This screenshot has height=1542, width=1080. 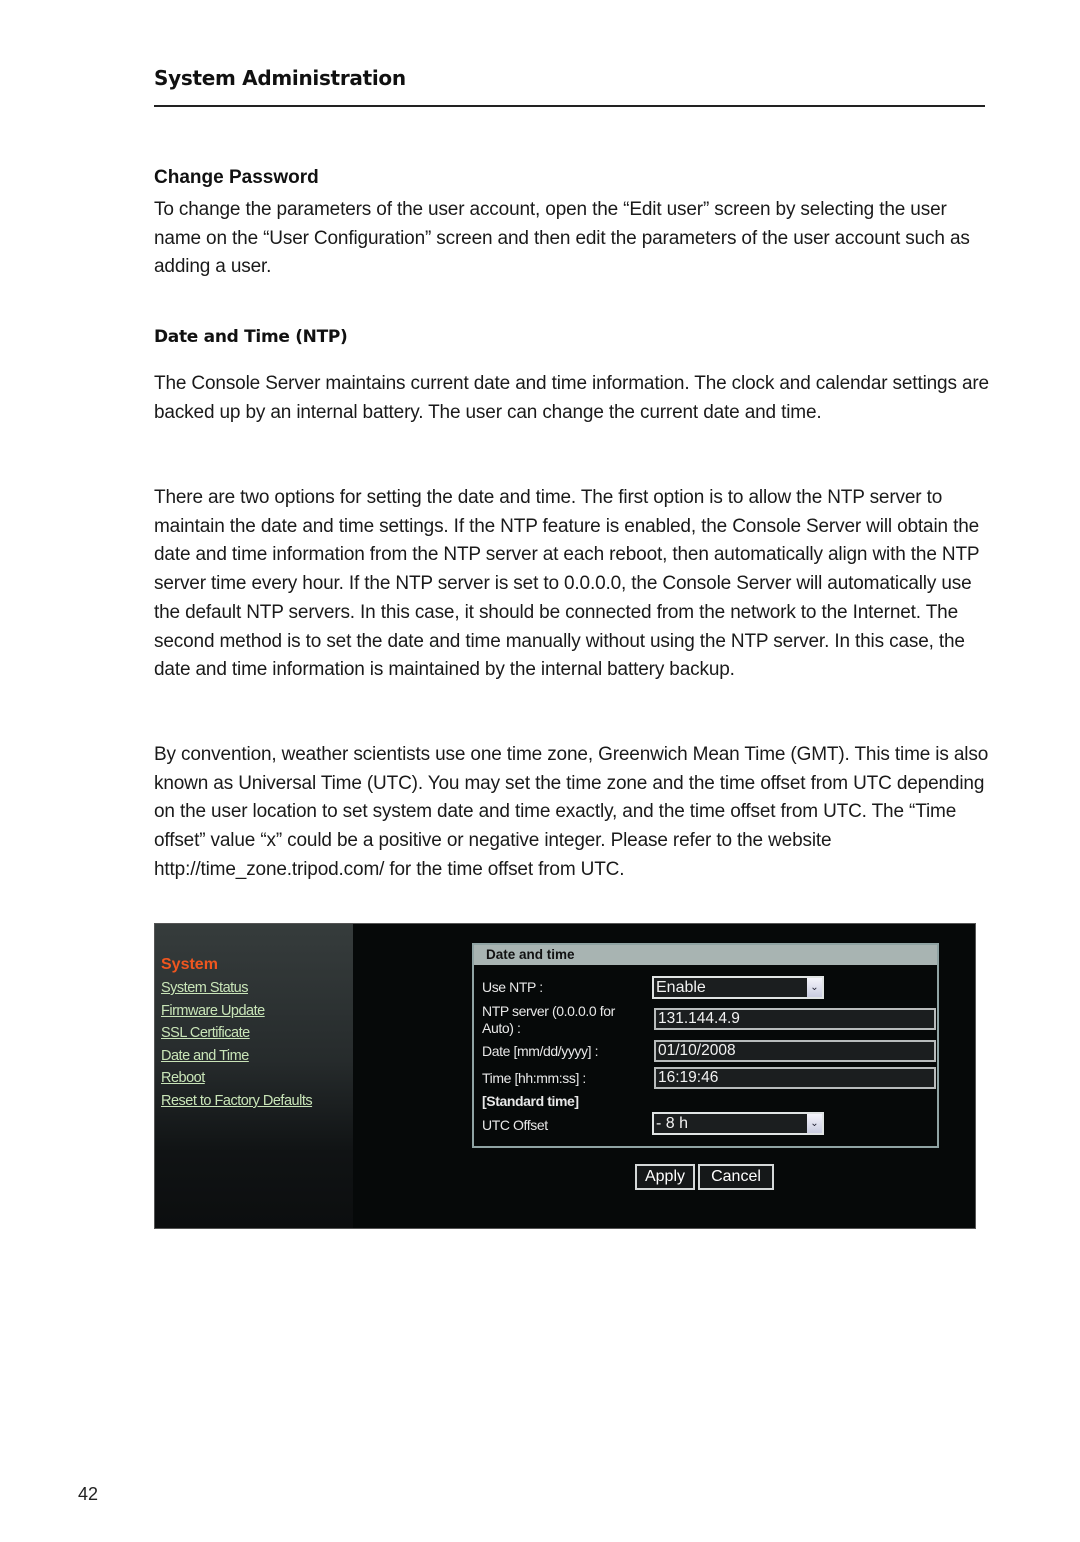 I want to click on utc-offset-select: - 8 h ⌄, so click(x=738, y=1123).